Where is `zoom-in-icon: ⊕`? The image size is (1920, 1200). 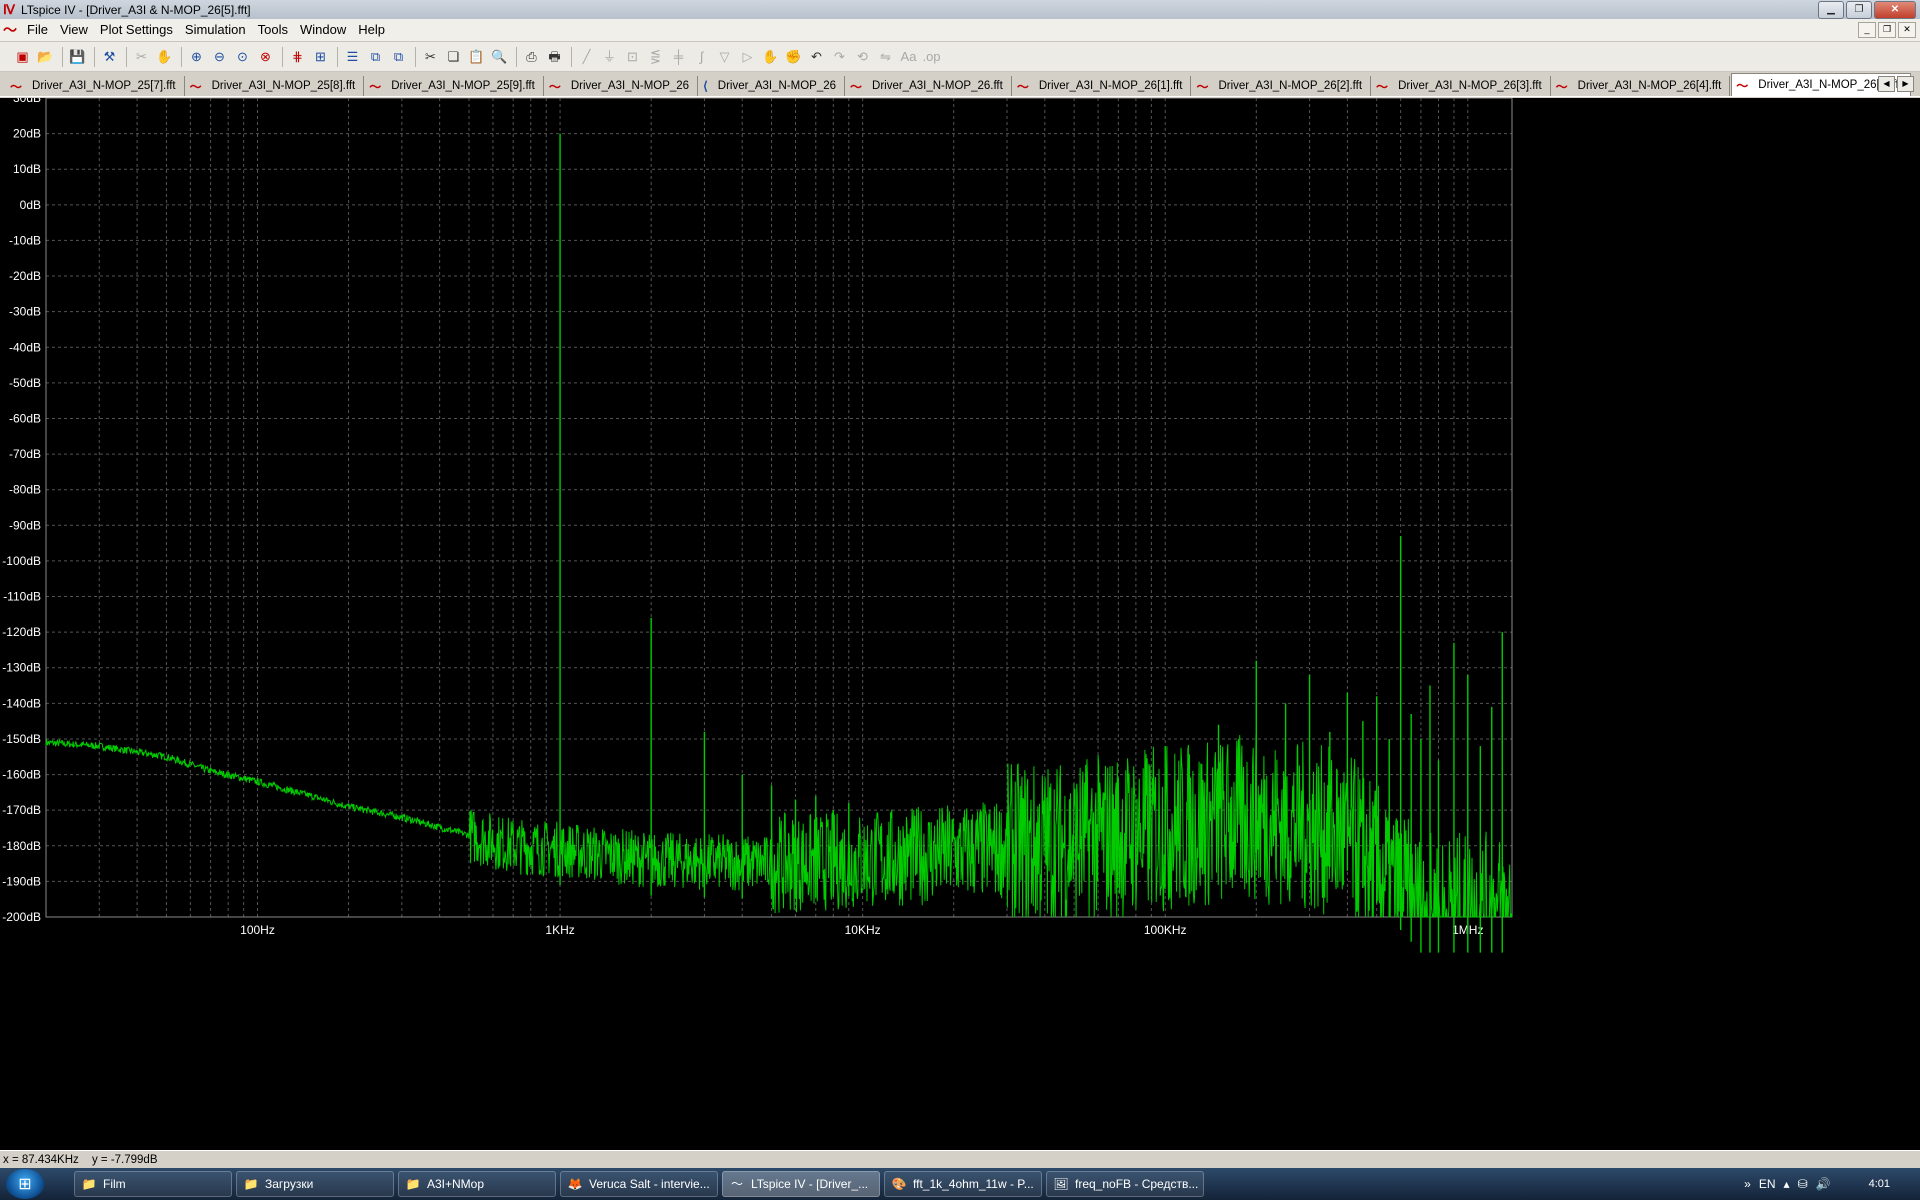 zoom-in-icon: ⊕ is located at coordinates (196, 57).